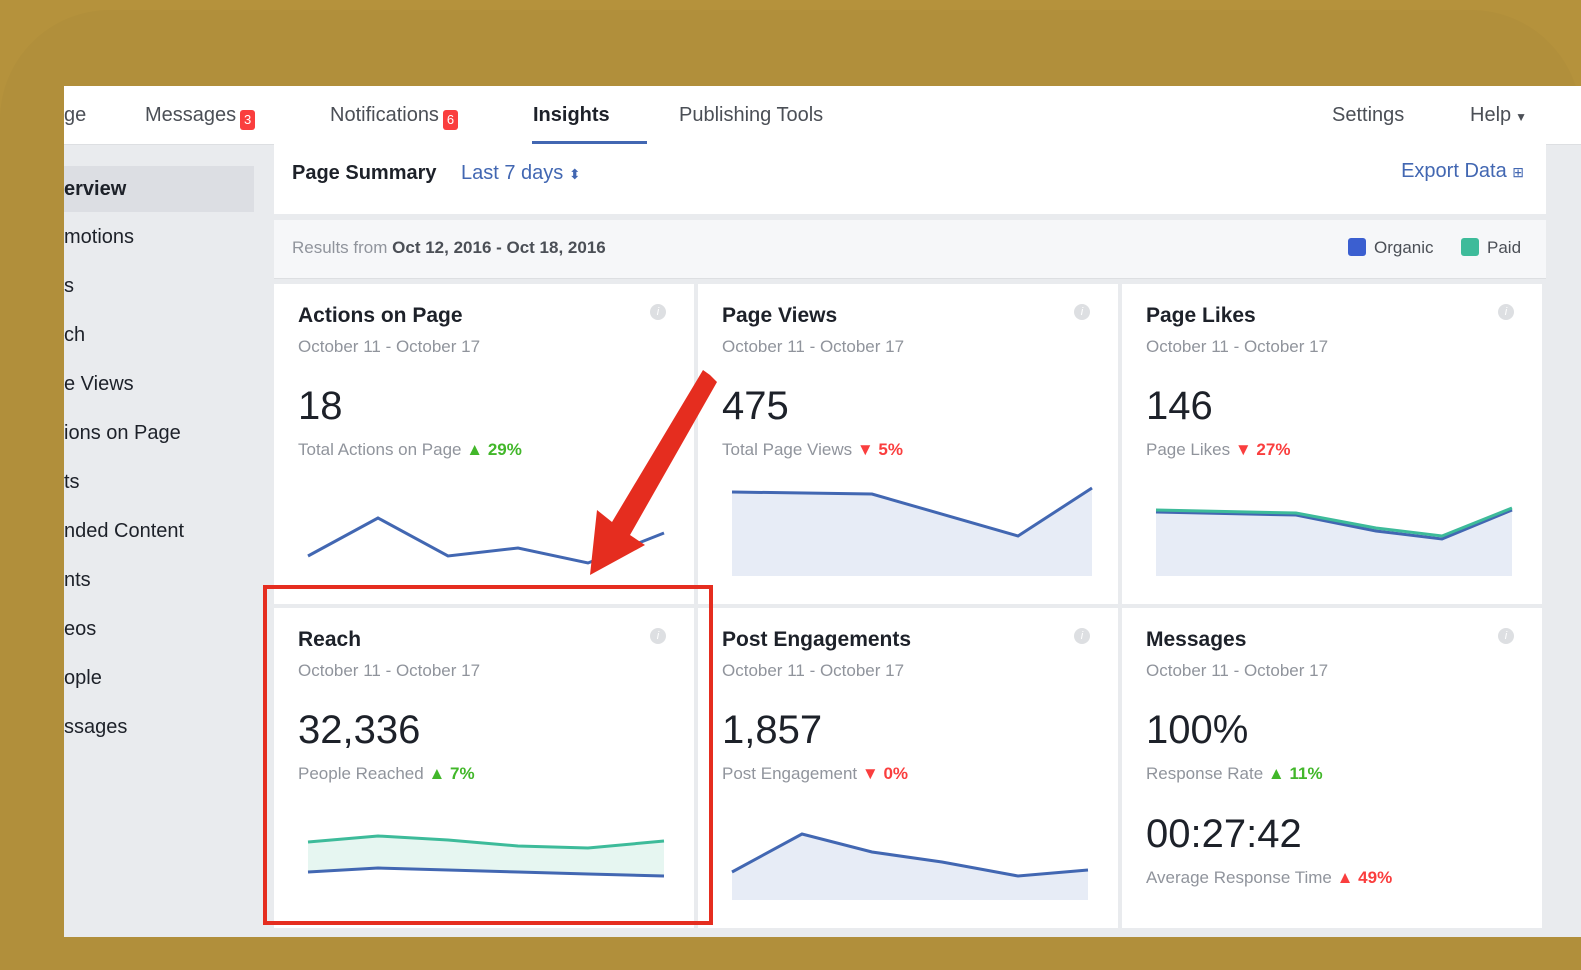 This screenshot has height=970, width=1581. Describe the element at coordinates (1179, 406) in the screenshot. I see `card-value: 146` at that location.